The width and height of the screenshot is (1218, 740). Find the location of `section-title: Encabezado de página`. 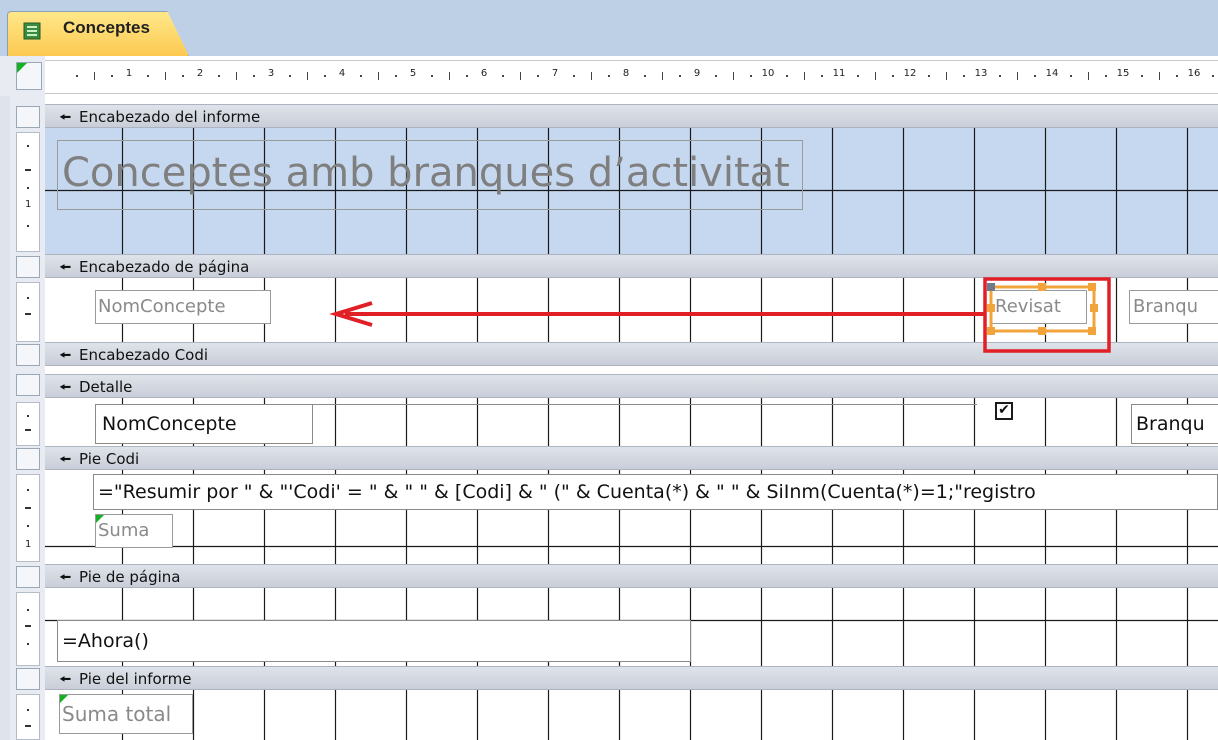

section-title: Encabezado de página is located at coordinates (164, 267).